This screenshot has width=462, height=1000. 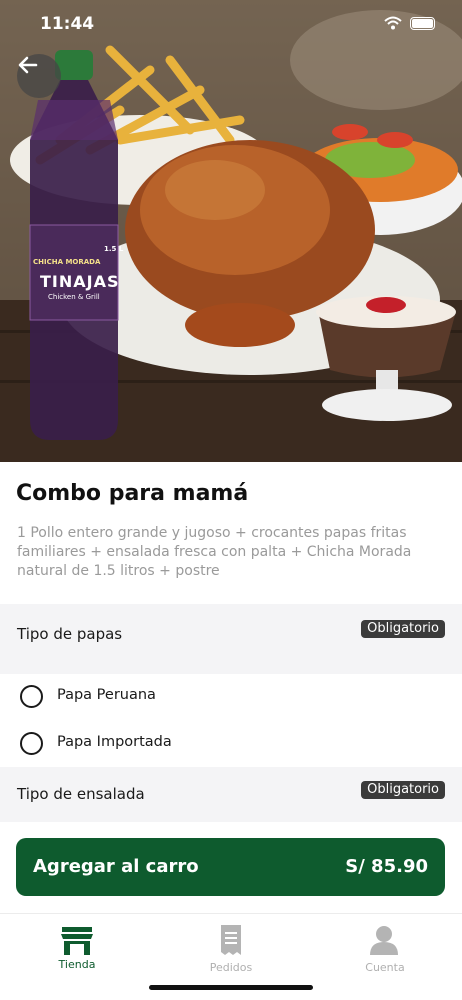 What do you see at coordinates (231, 987) in the screenshot?
I see `home-indicator` at bounding box center [231, 987].